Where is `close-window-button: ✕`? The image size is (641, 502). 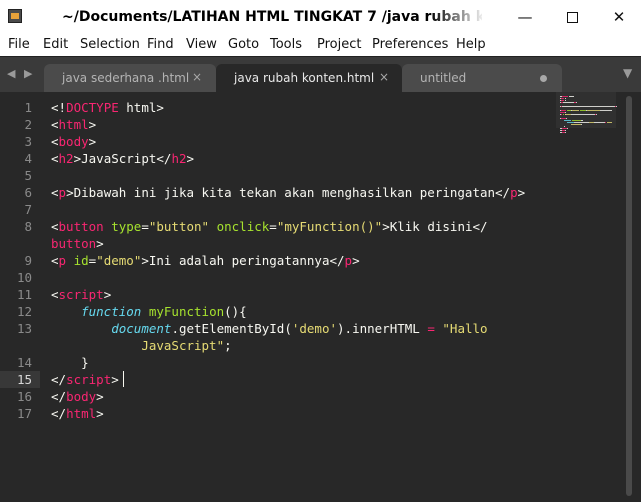
close-window-button: ✕ is located at coordinates (619, 17).